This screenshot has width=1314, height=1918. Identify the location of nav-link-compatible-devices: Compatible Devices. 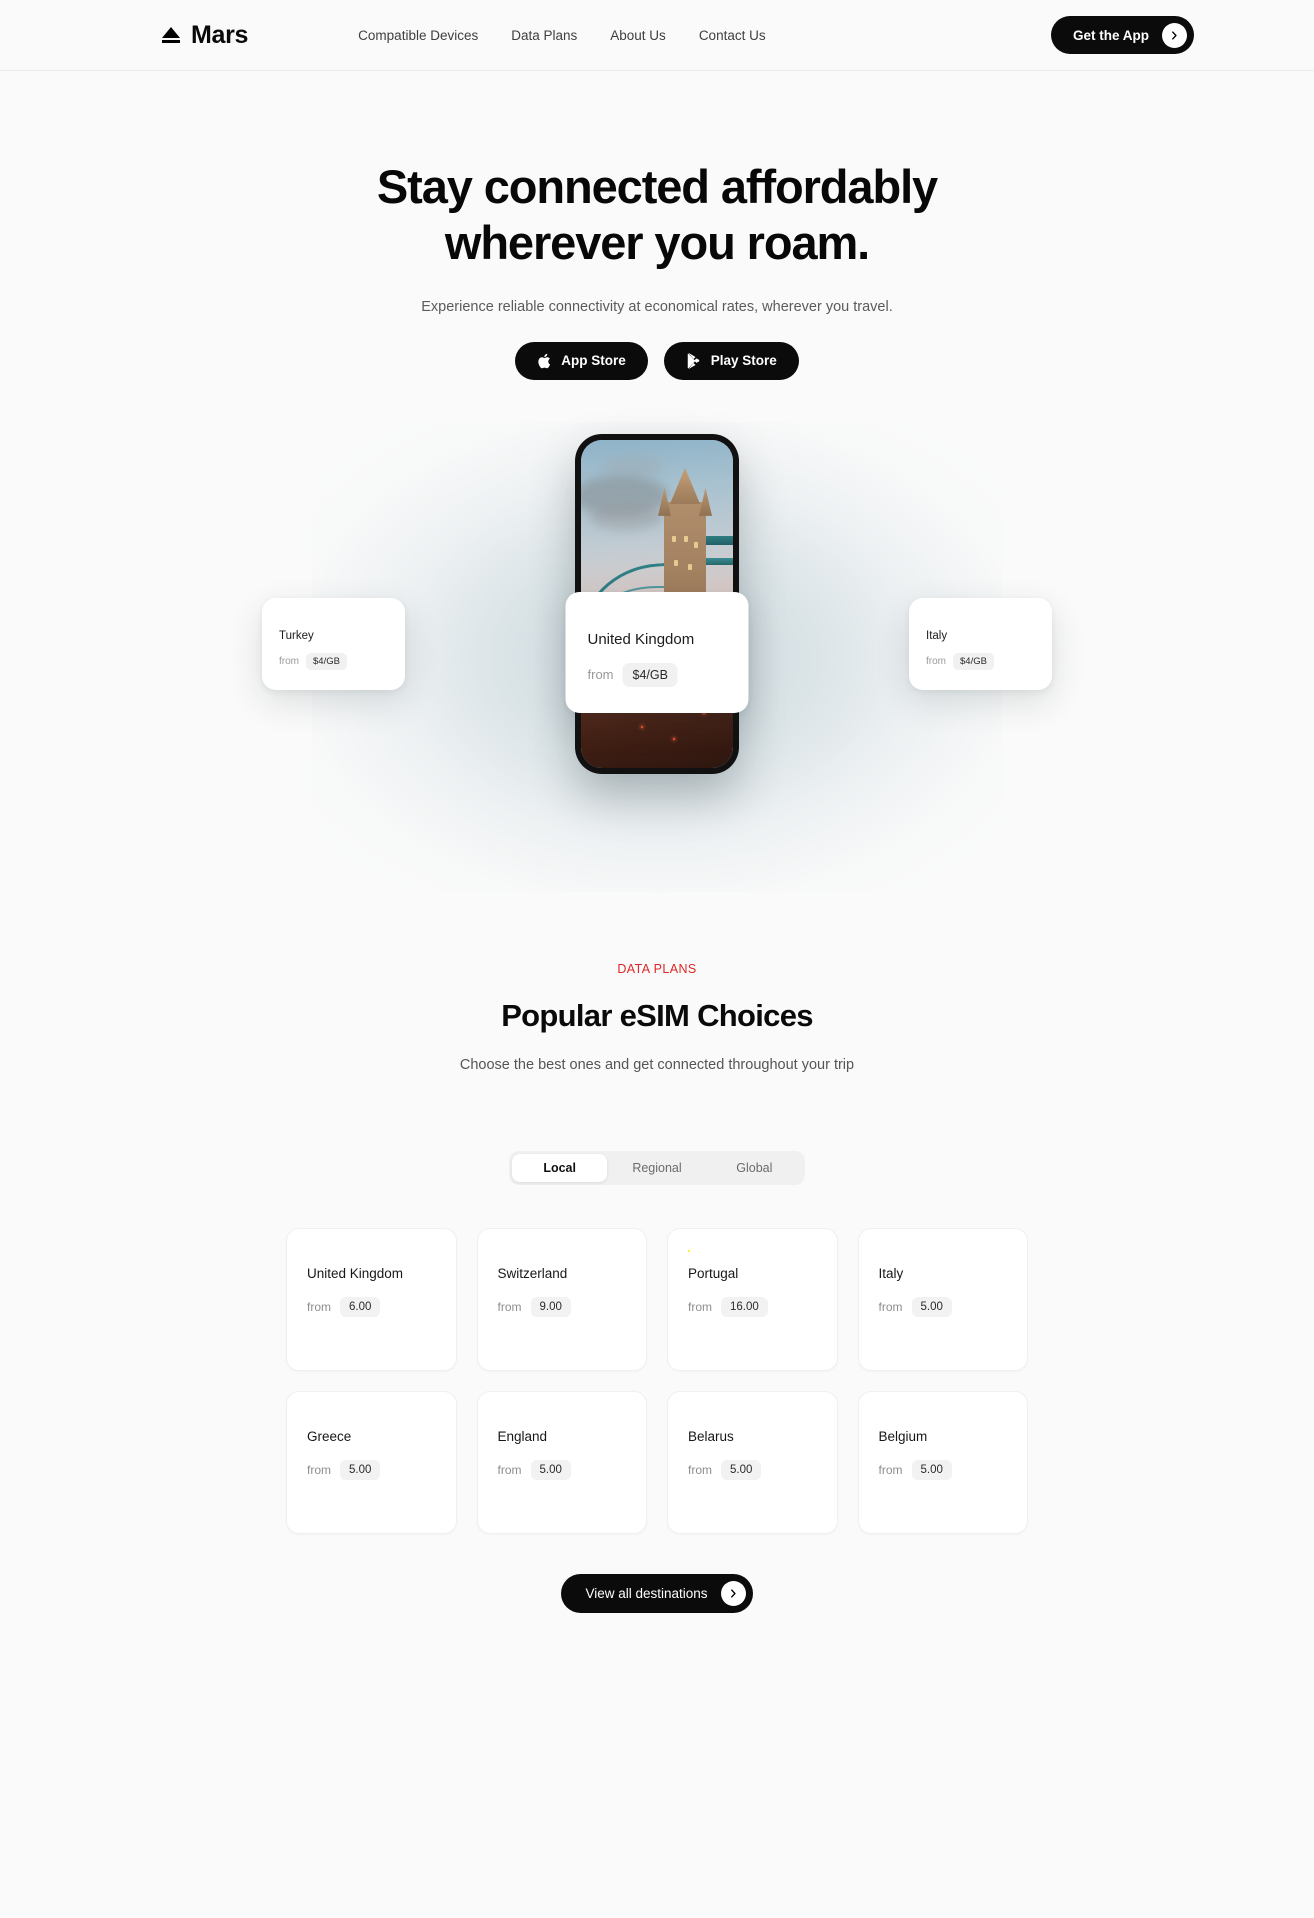
(418, 35).